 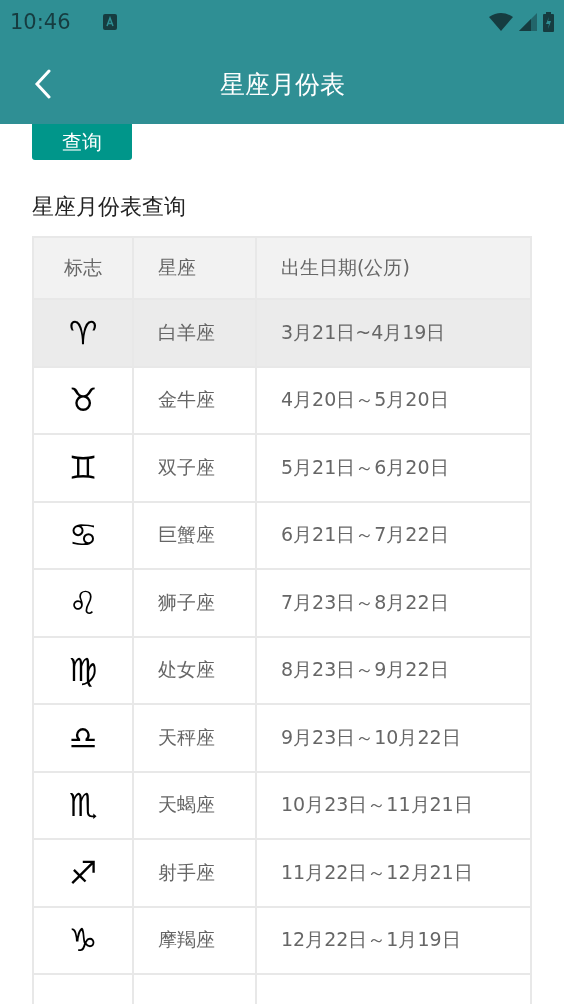 What do you see at coordinates (40, 22) in the screenshot?
I see `status-time: 10:46` at bounding box center [40, 22].